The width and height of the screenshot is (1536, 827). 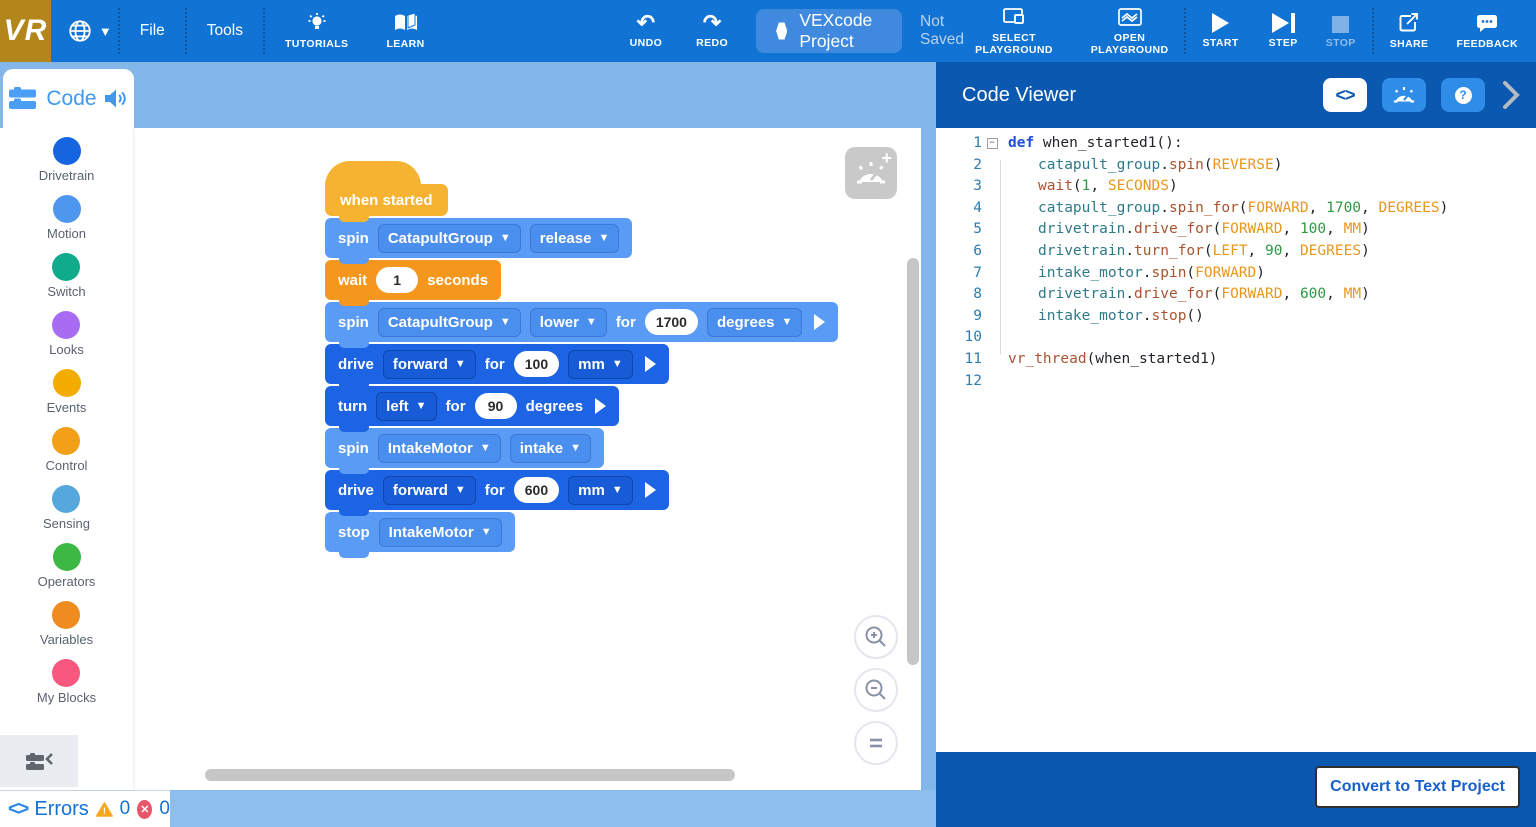 I want to click on palette-category-events: Events, so click(x=66, y=392).